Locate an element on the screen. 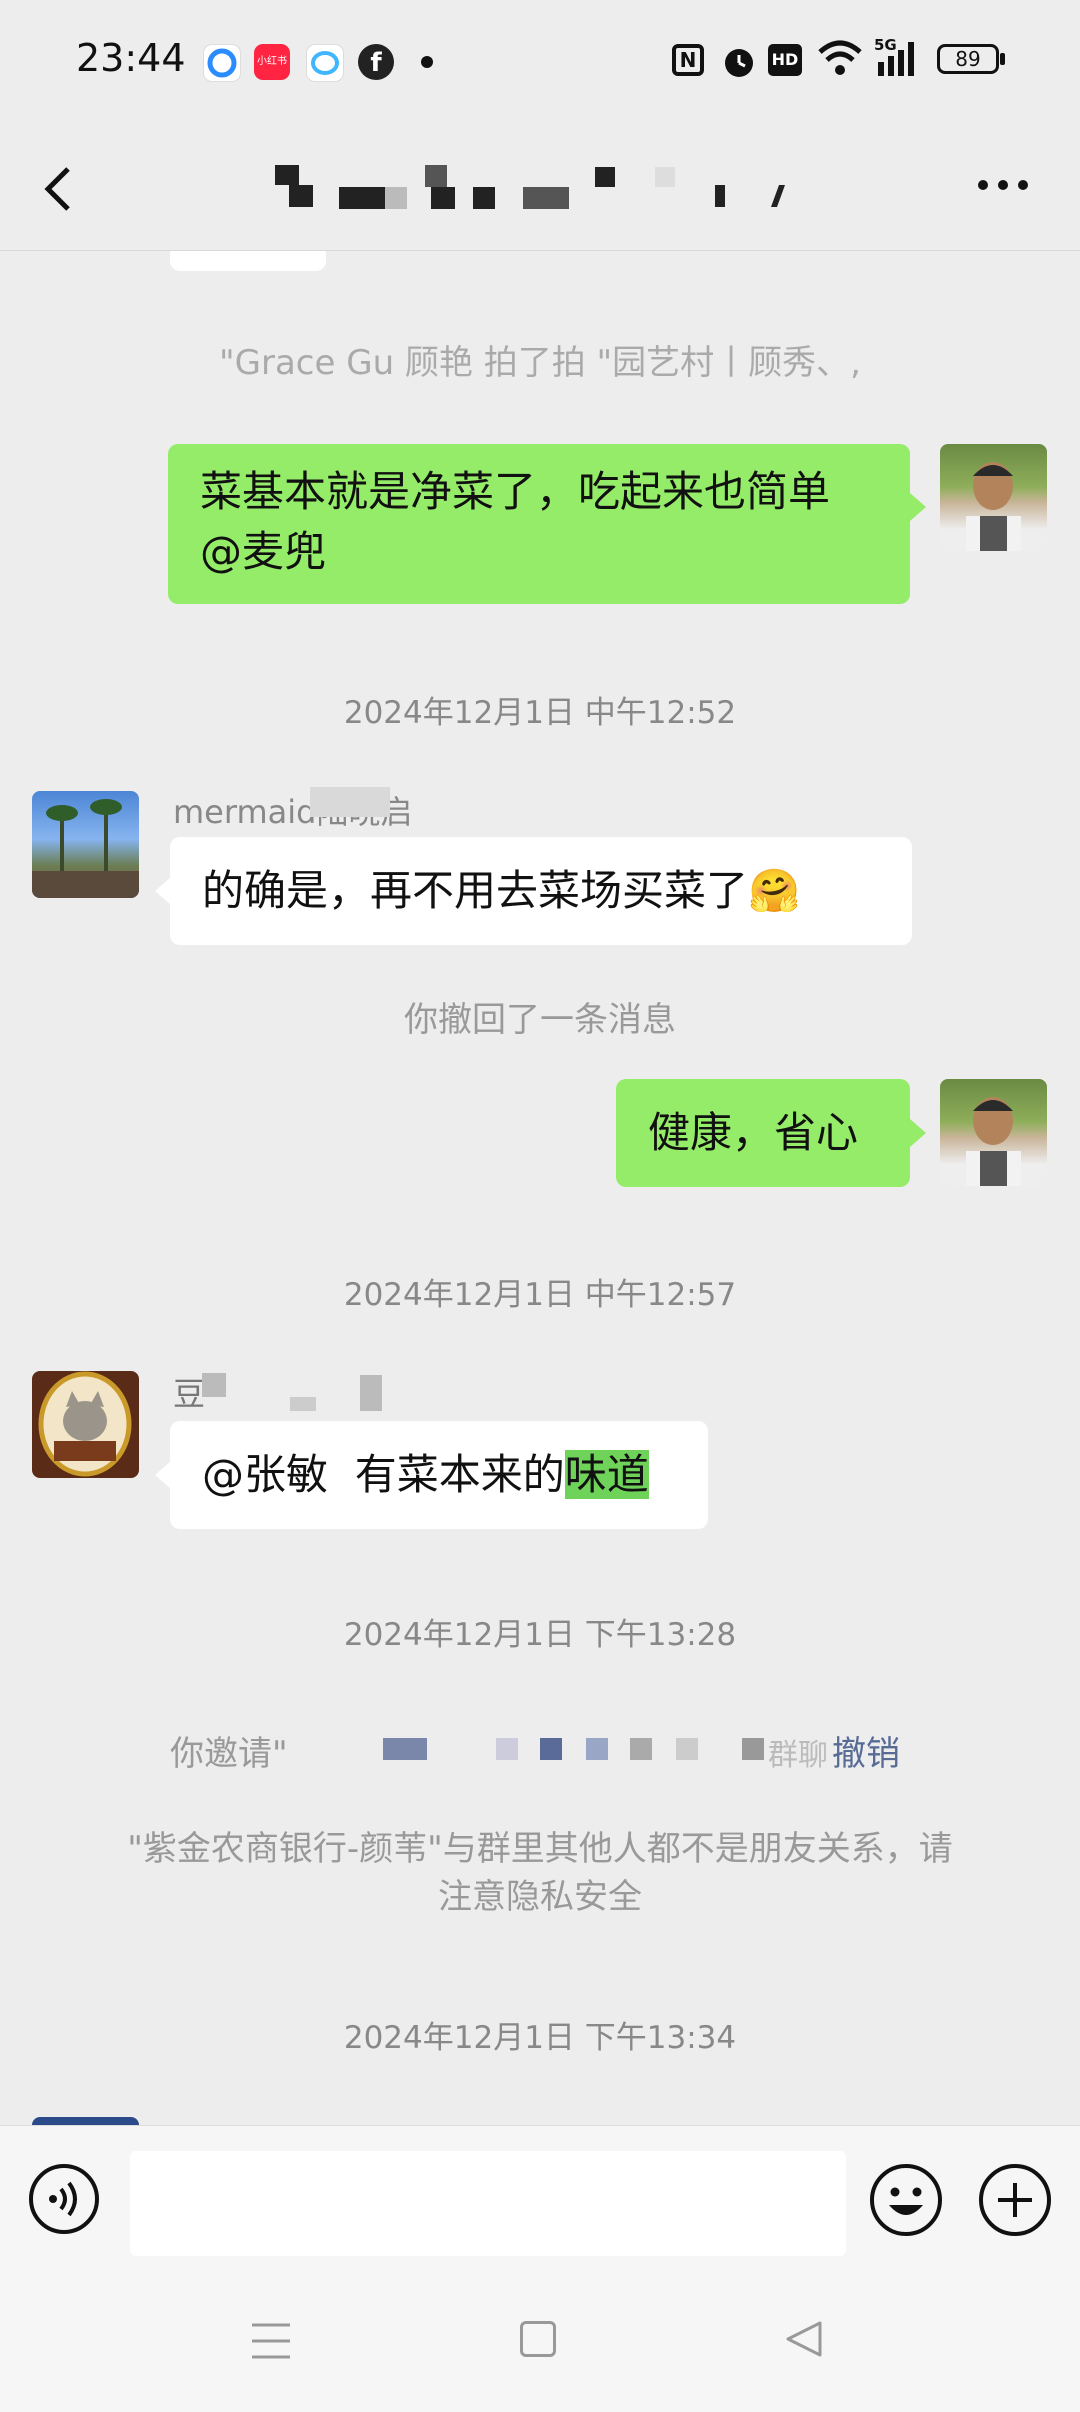  input-bar is located at coordinates (540, 2200).